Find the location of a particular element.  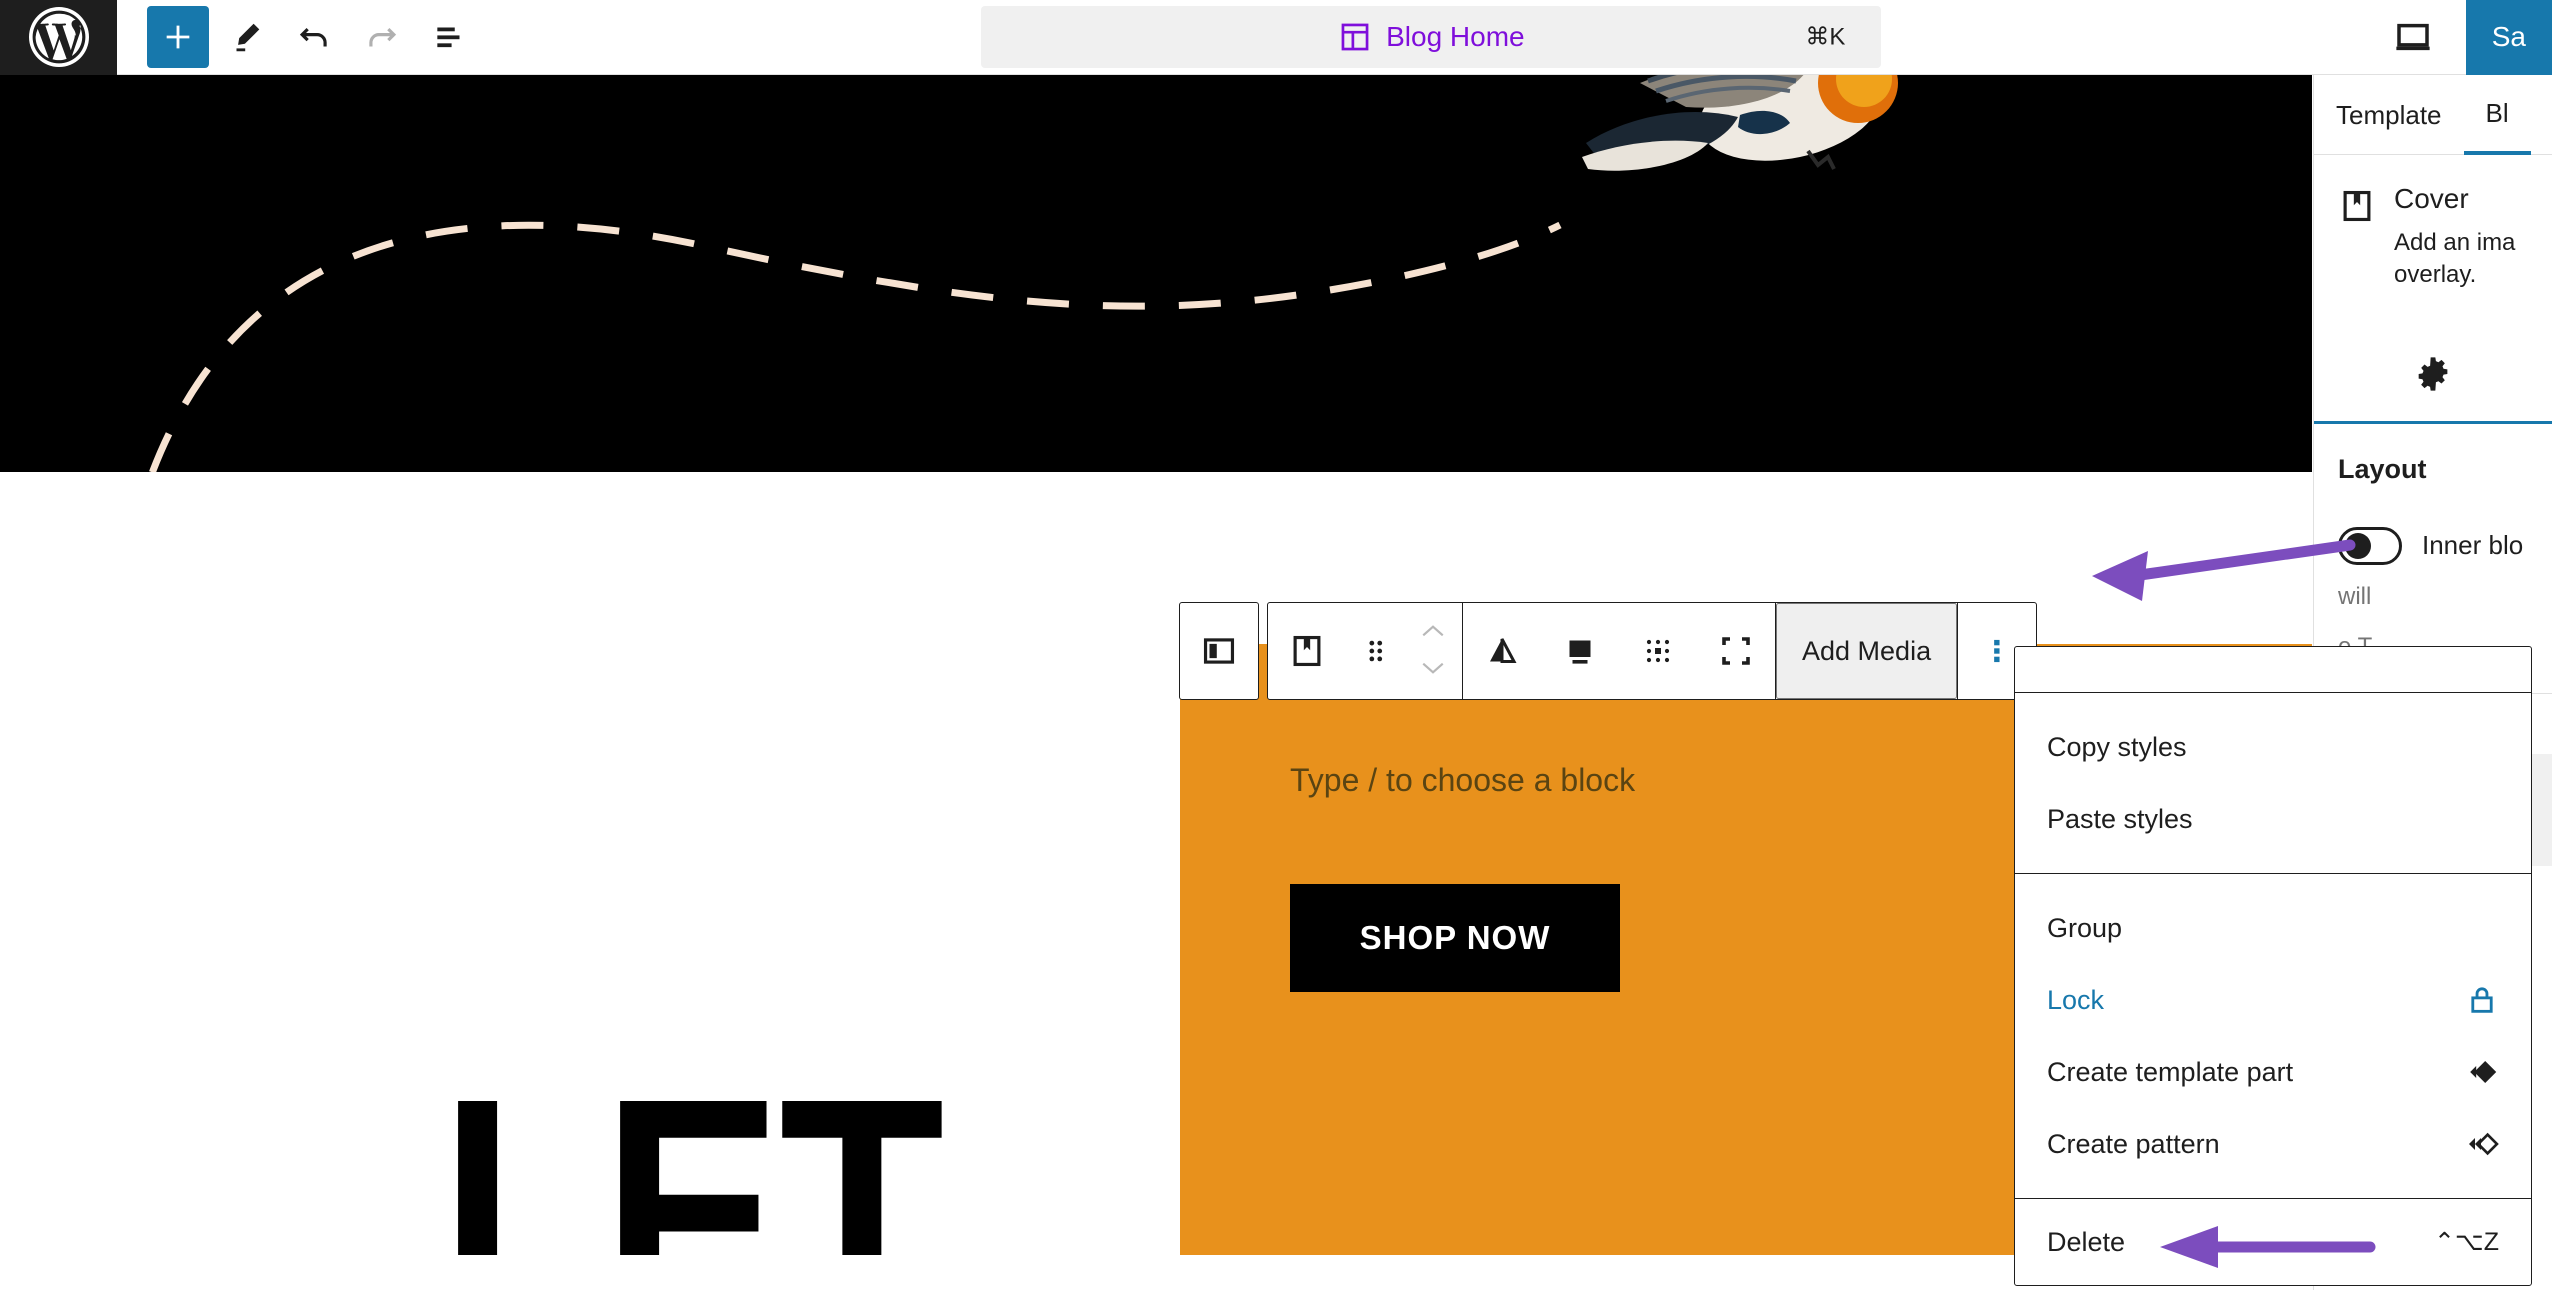

command-bar-button: Blog Home ⌘K is located at coordinates (1431, 37).